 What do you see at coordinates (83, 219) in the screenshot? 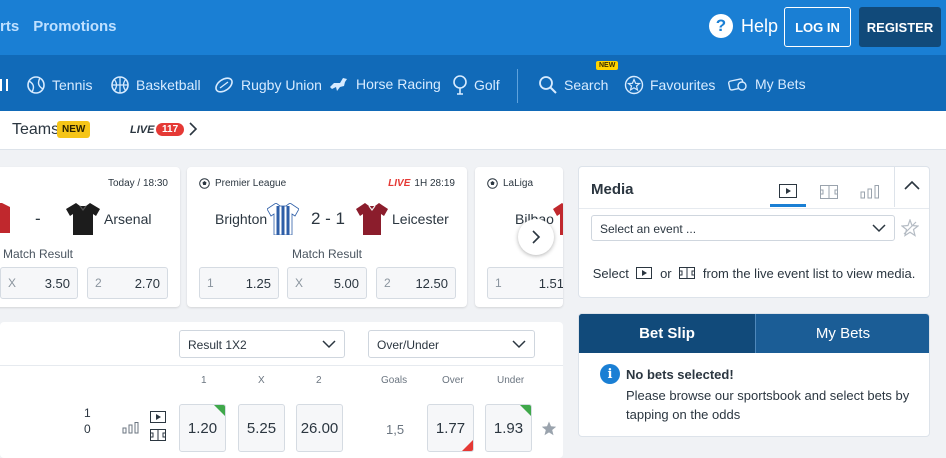
I see `away-jersey-icon` at bounding box center [83, 219].